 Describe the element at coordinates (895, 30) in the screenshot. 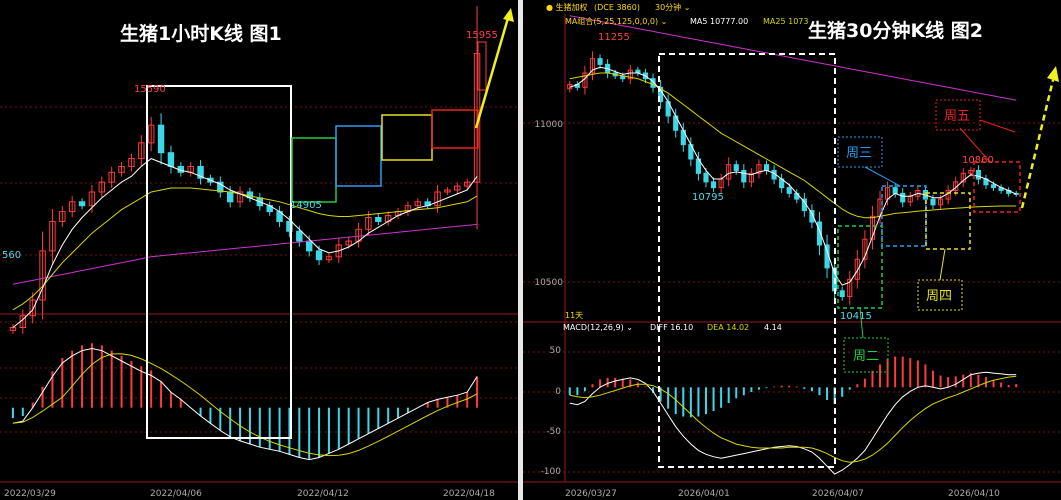

I see `right-chart-title: 生猪30分钟K线 图2` at that location.